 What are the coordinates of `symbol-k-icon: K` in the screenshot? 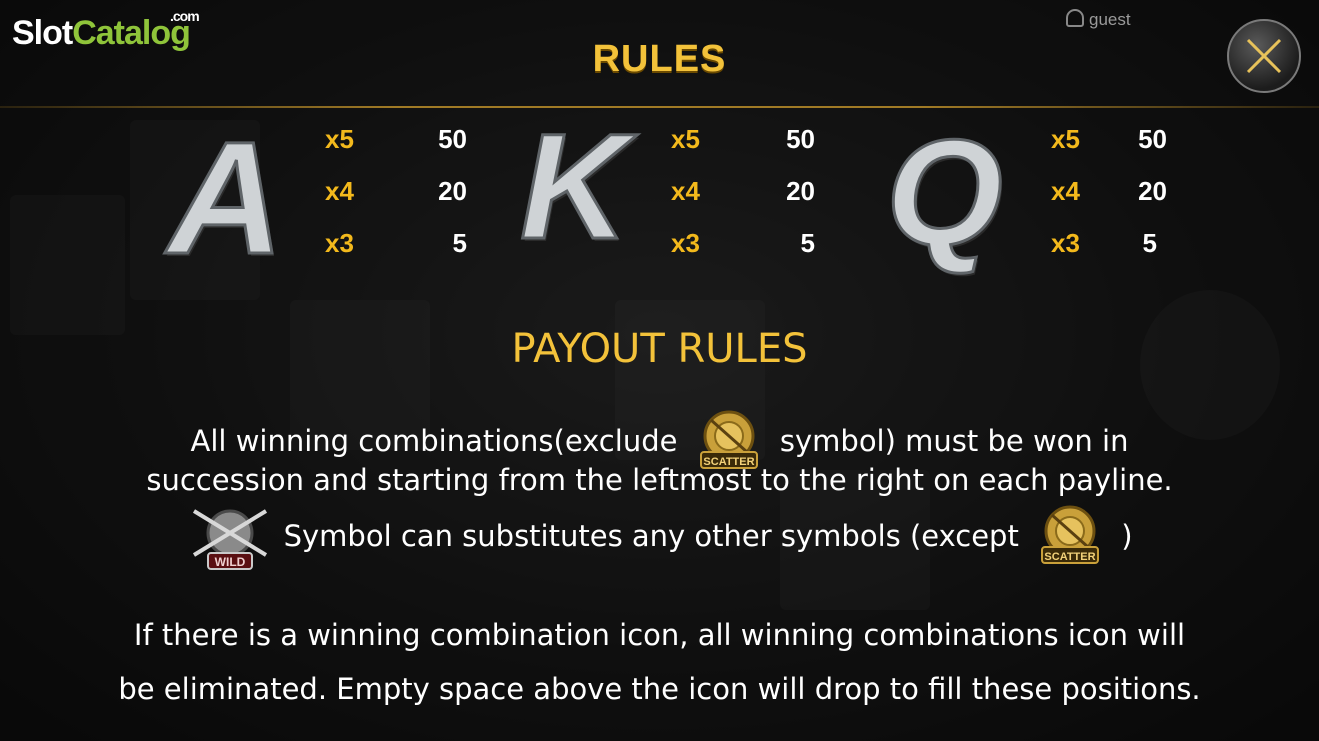 It's located at (573, 186).